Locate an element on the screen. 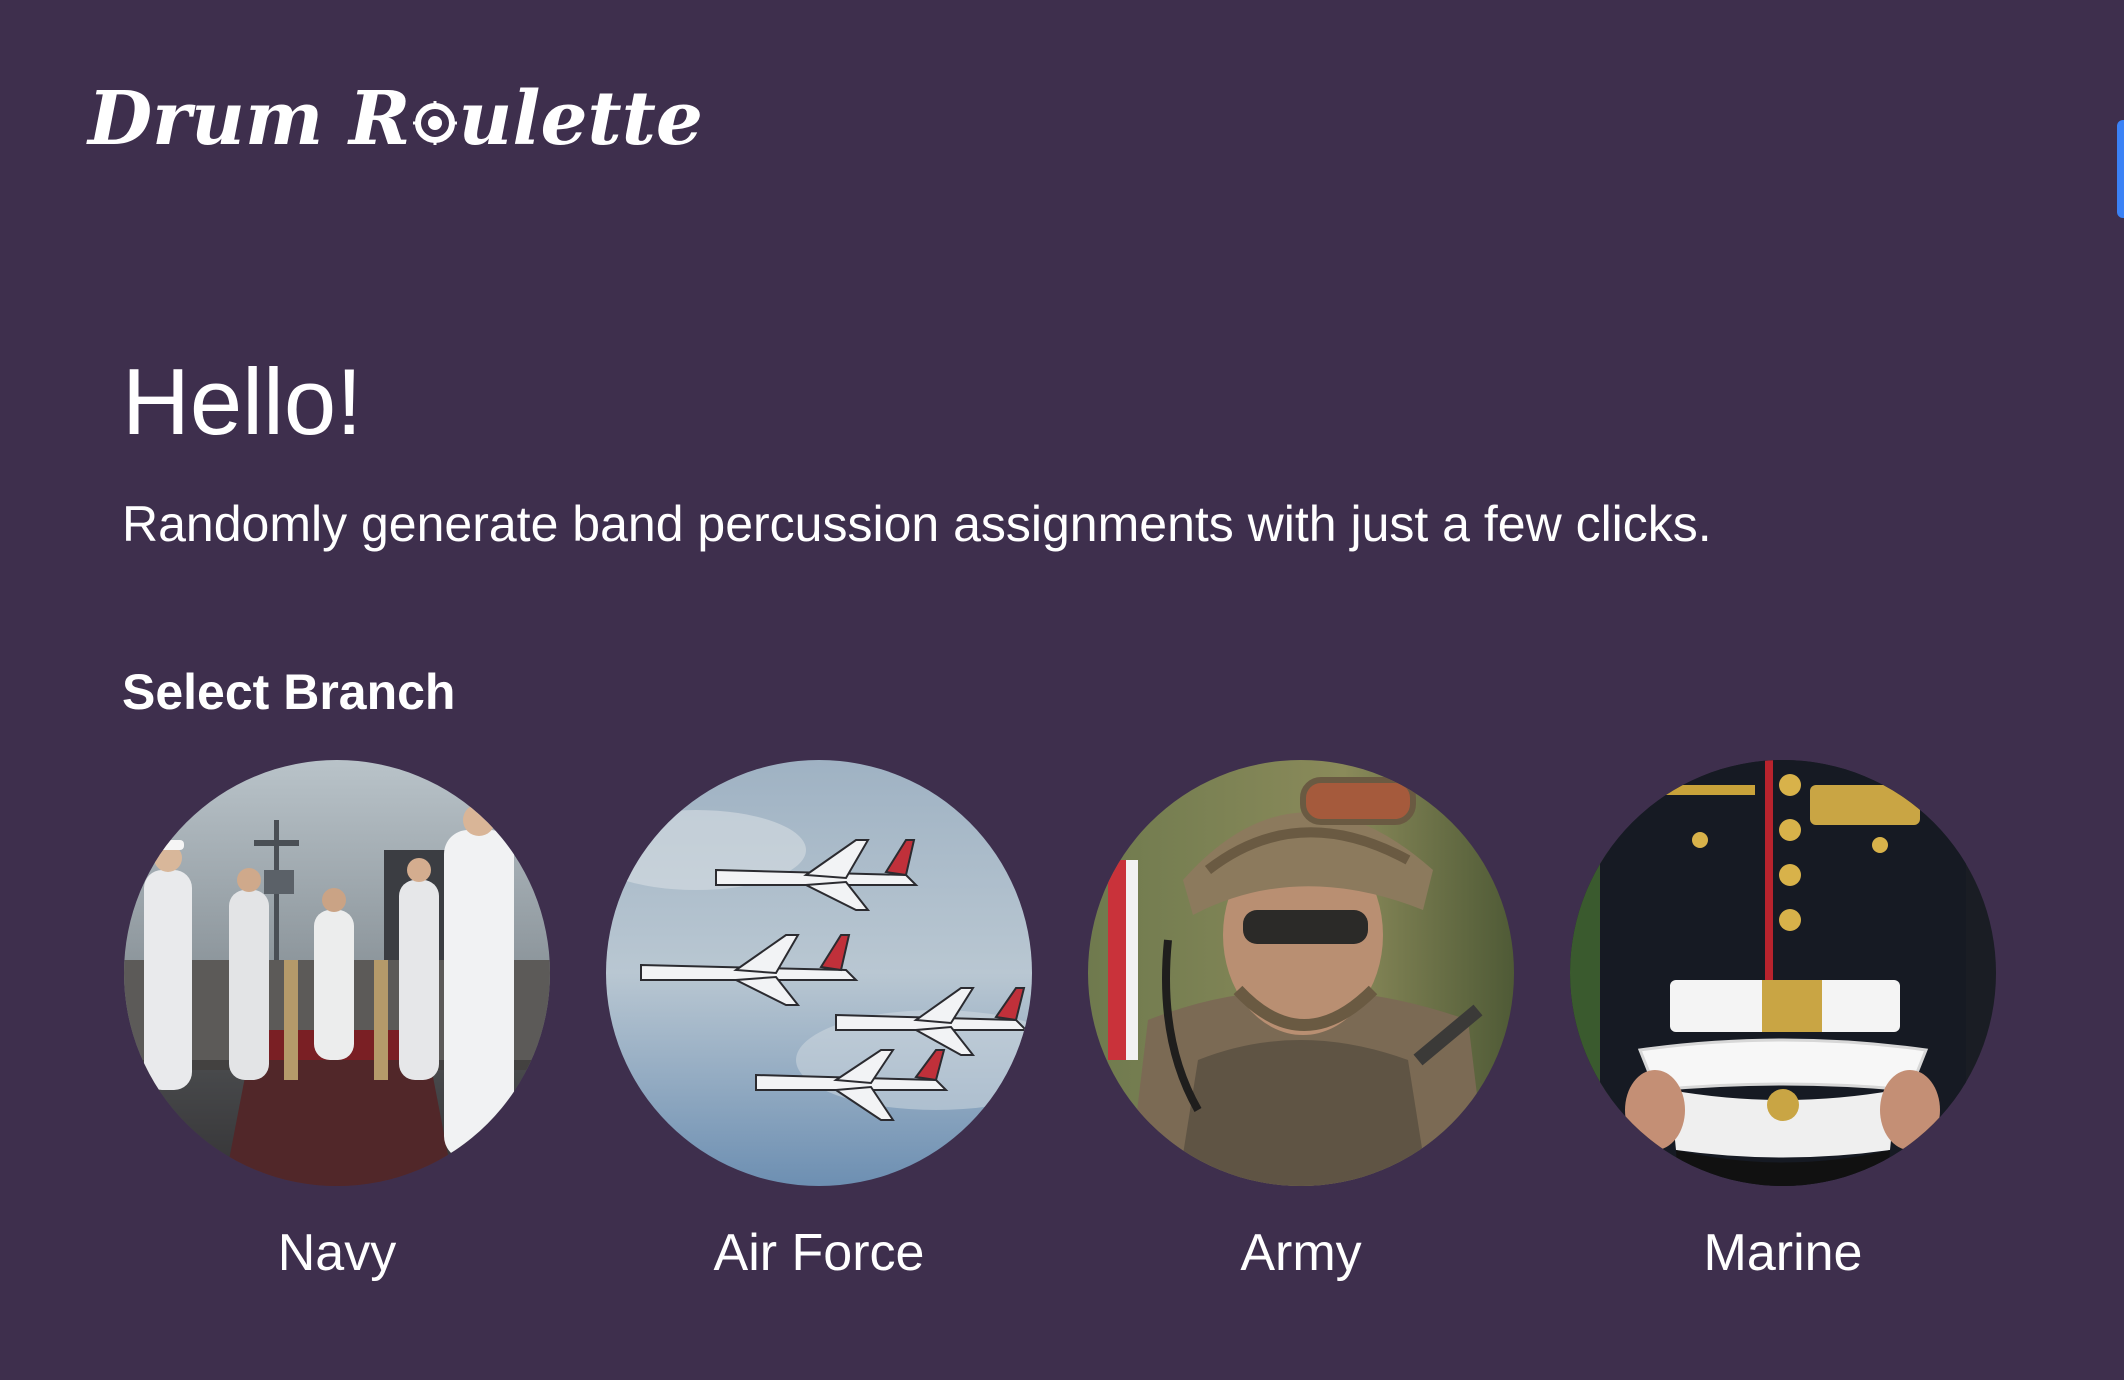 The width and height of the screenshot is (2124, 1380). branch-option-navy: Navy is located at coordinates (337, 1022).